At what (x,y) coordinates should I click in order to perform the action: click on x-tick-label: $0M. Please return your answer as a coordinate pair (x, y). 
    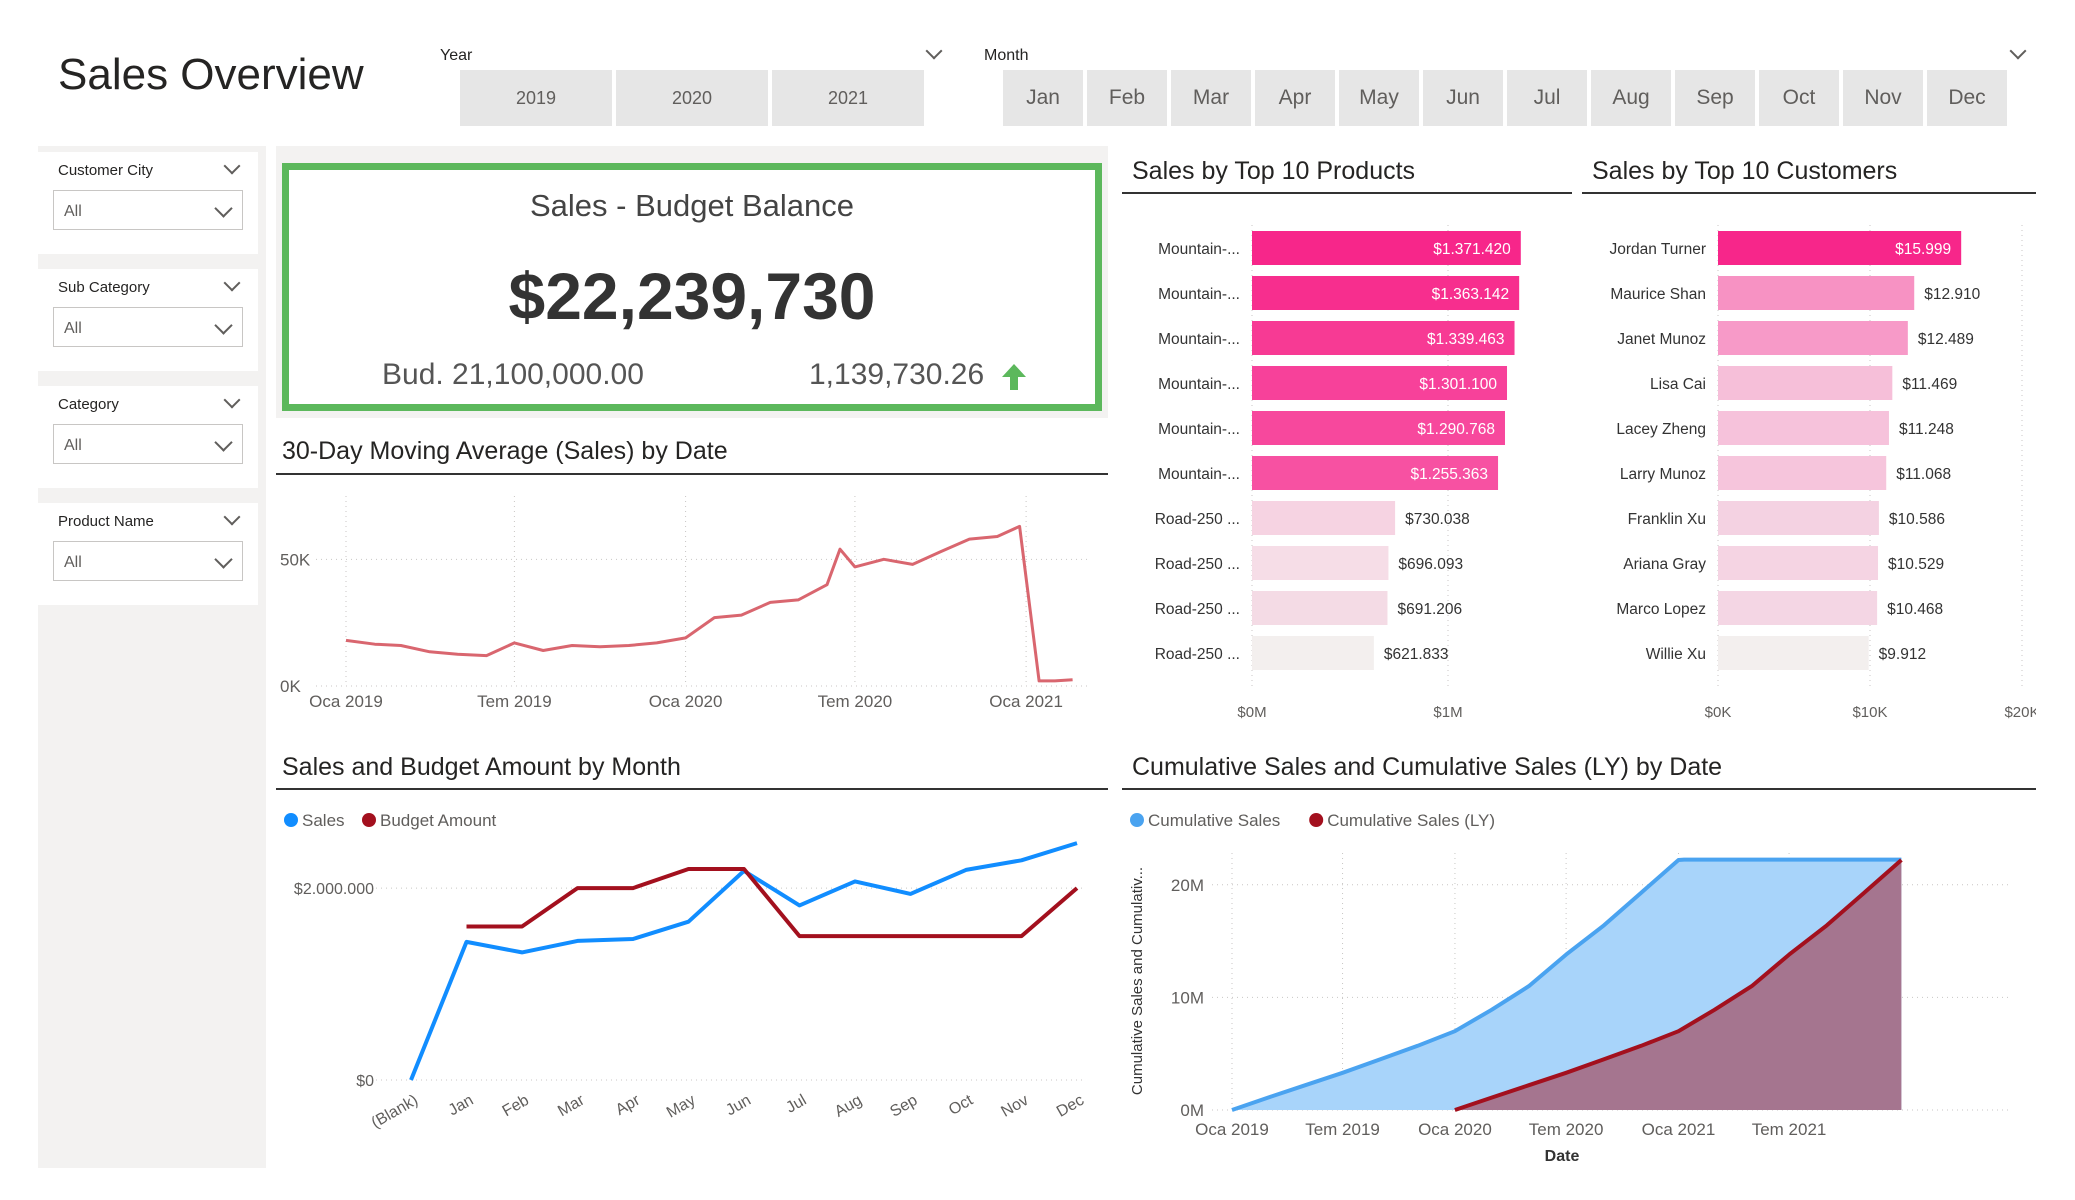
    Looking at the image, I should click on (1251, 712).